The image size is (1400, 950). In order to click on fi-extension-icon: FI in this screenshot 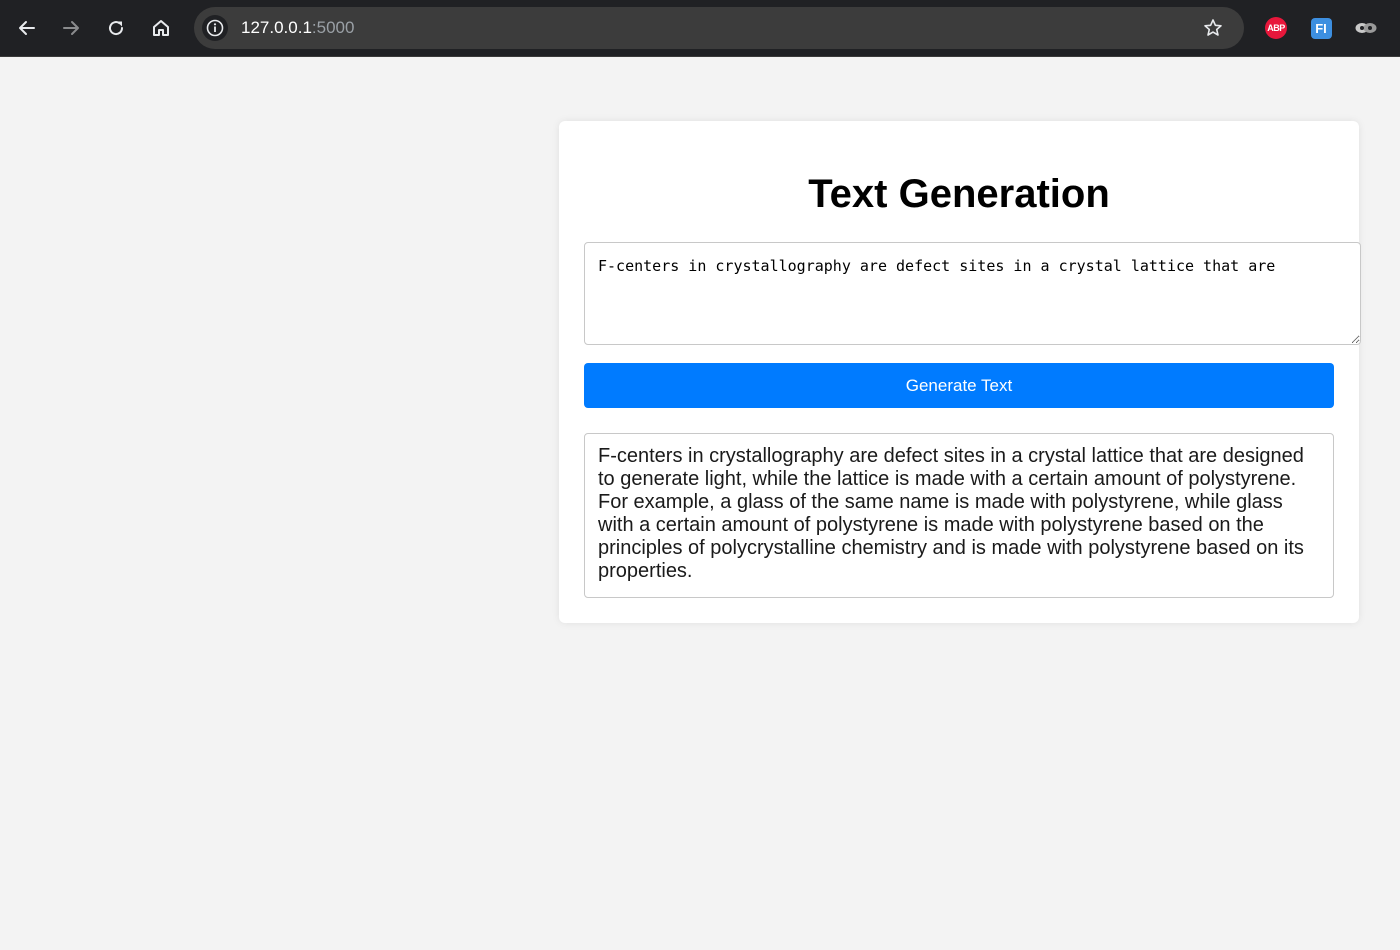, I will do `click(1321, 28)`.